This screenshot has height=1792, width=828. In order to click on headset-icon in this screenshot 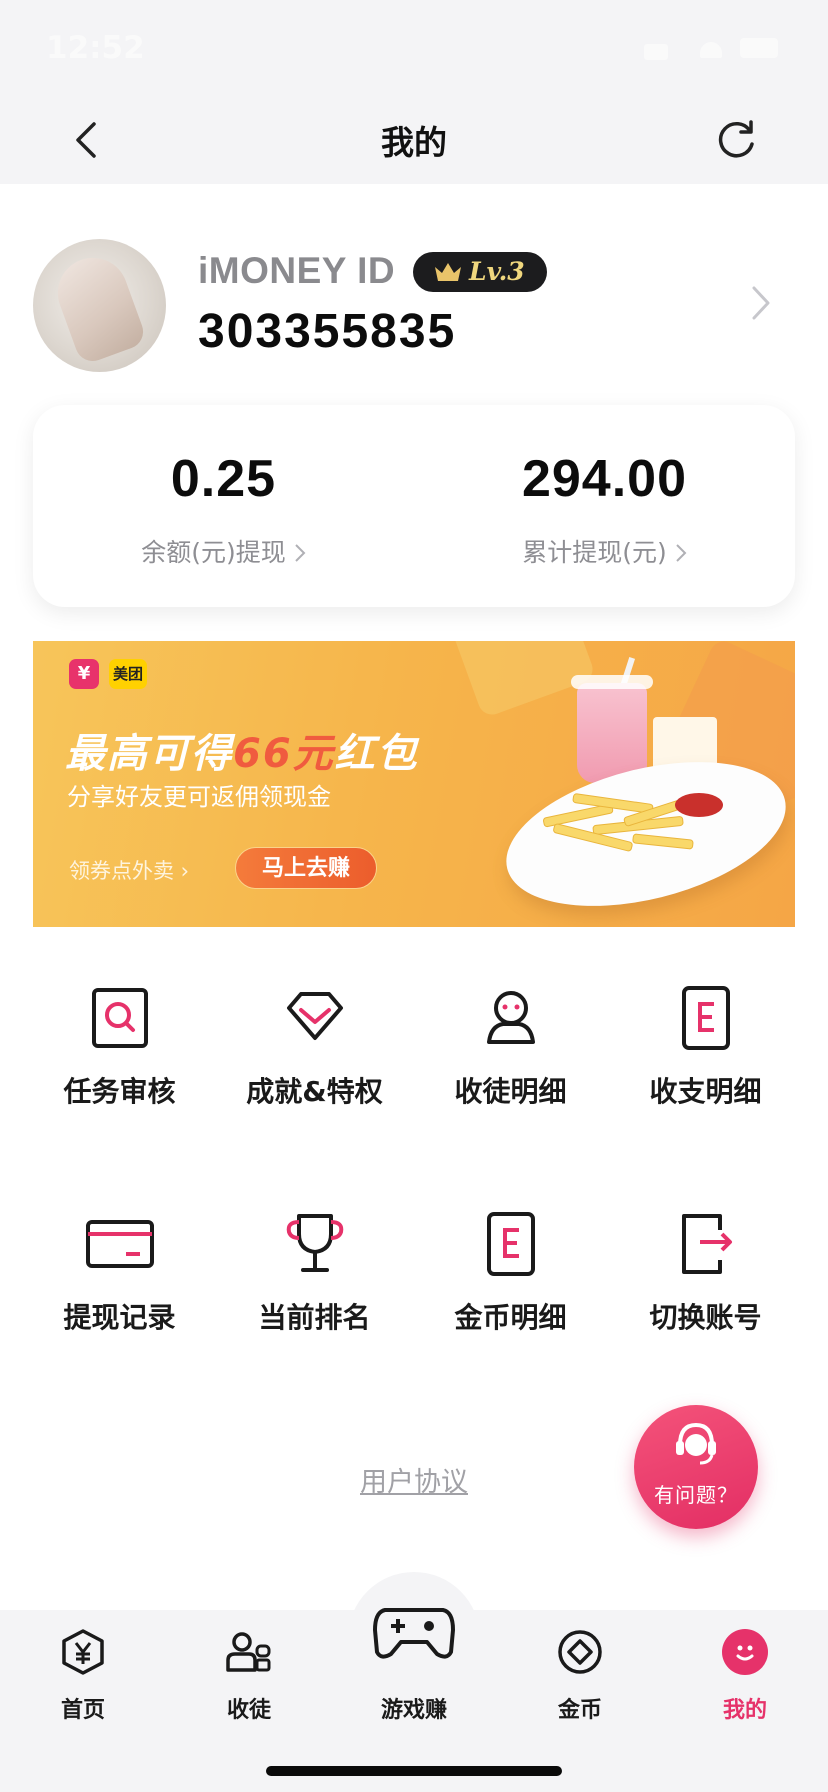, I will do `click(696, 1443)`.